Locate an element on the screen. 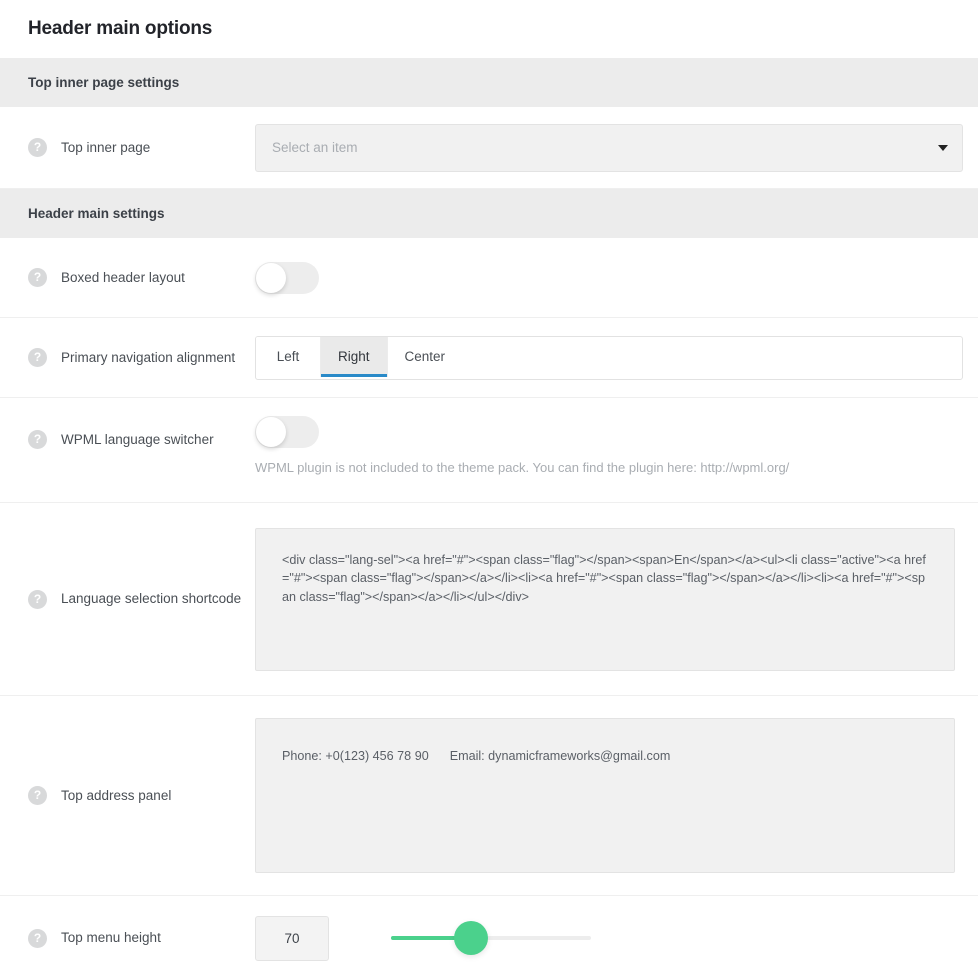 The height and width of the screenshot is (980, 978). row-label-top-menu-height: ? Top menu height is located at coordinates (127, 938).